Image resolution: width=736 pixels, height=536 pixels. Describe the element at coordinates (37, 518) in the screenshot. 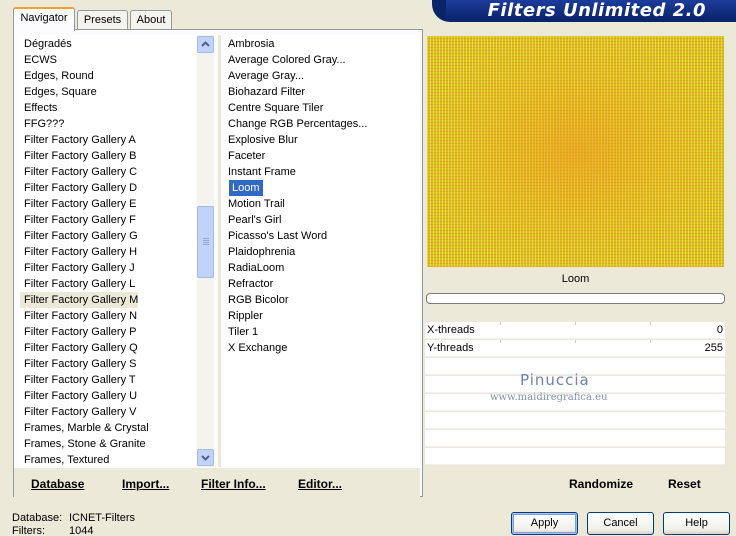

I see `status-database-label: Database:` at that location.